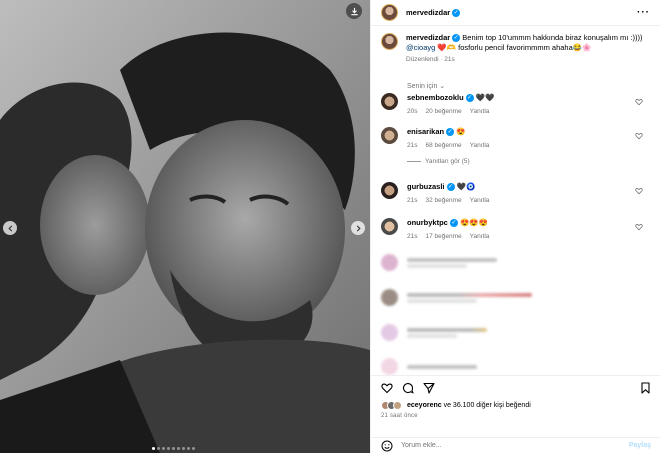 The width and height of the screenshot is (660, 453). I want to click on comment-username: enisarikan, so click(425, 131).